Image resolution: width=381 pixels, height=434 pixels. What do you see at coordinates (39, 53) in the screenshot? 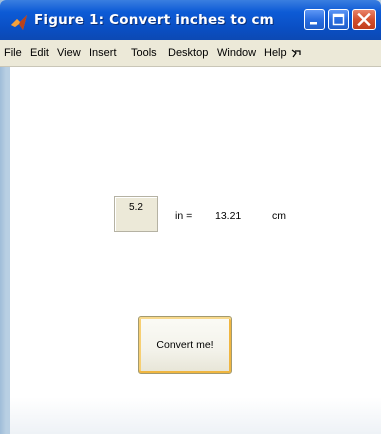
I see `menu-edit: Edit` at bounding box center [39, 53].